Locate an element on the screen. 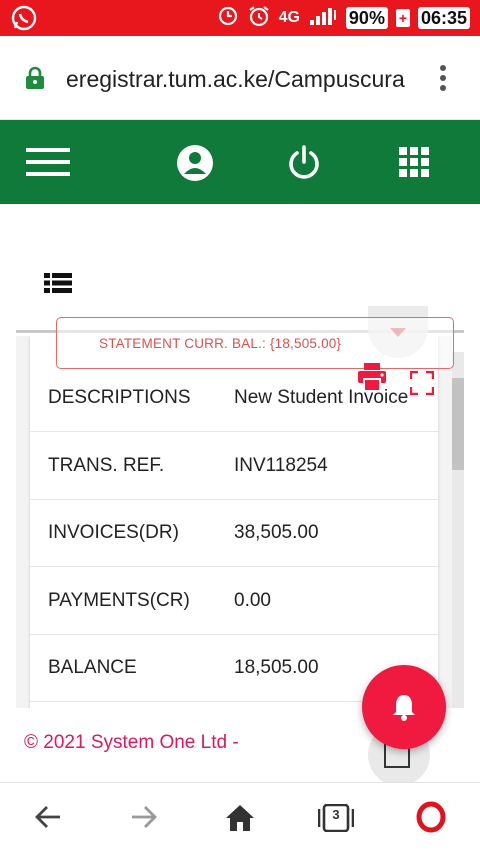 Image resolution: width=480 pixels, height=854 pixels. row-label: BALANCE is located at coordinates (92, 667).